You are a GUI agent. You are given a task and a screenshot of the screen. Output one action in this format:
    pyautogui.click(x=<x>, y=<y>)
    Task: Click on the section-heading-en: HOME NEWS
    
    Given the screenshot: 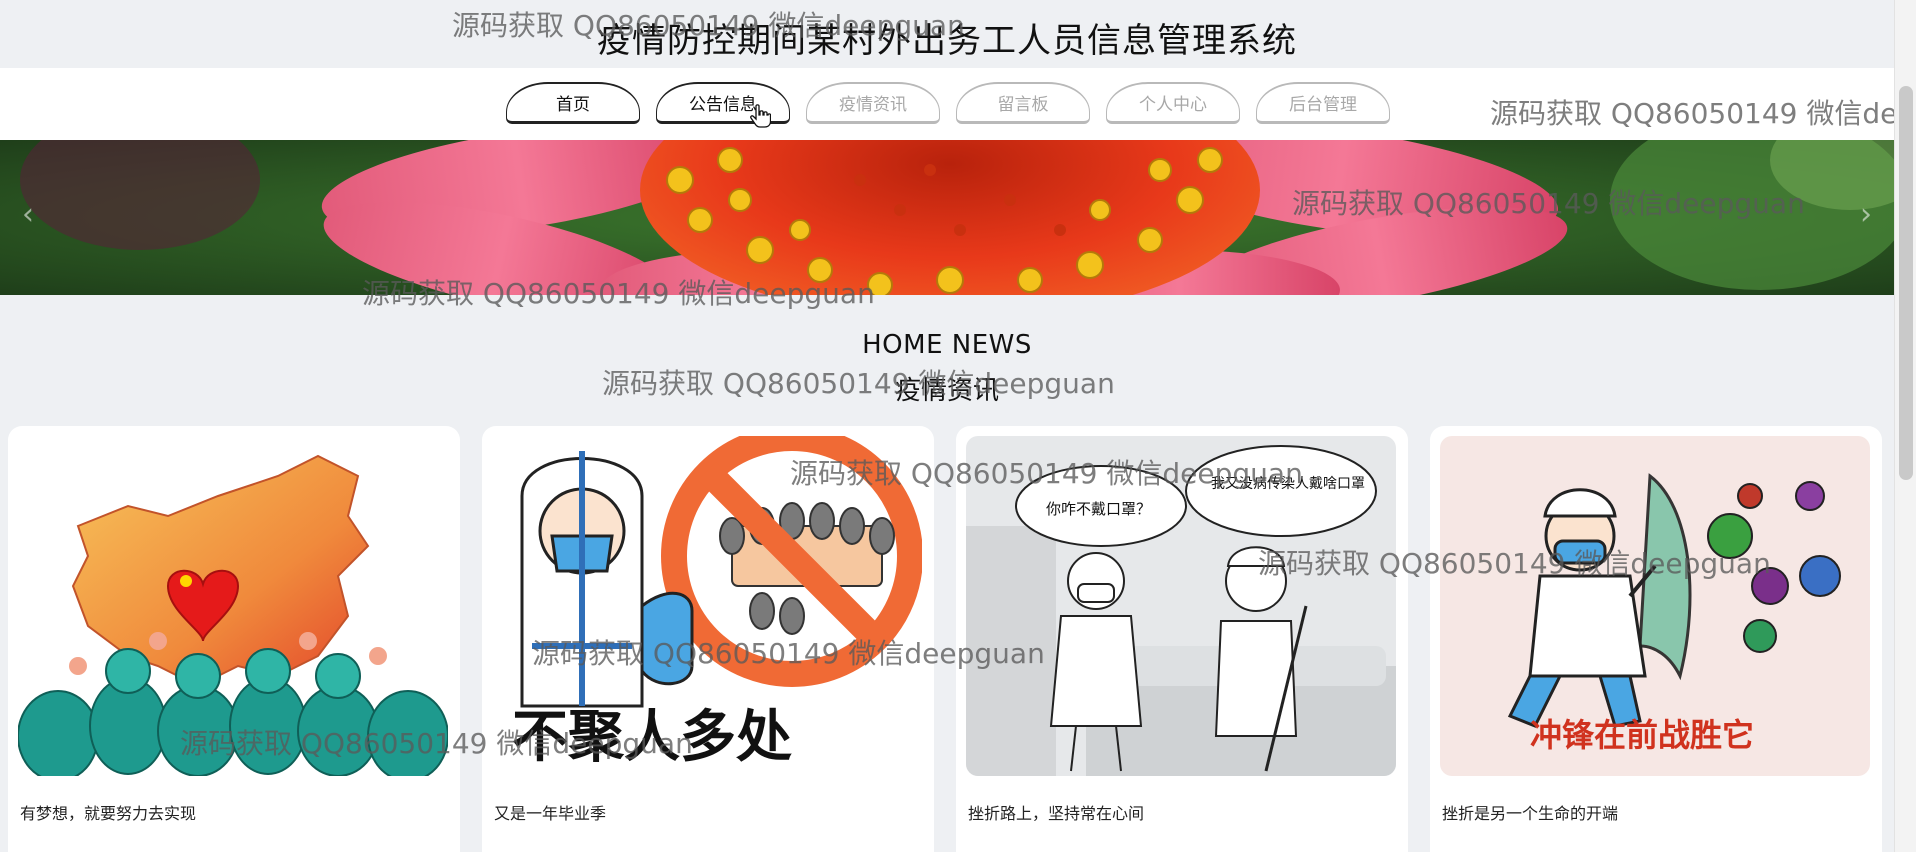 What is the action you would take?
    pyautogui.click(x=947, y=345)
    